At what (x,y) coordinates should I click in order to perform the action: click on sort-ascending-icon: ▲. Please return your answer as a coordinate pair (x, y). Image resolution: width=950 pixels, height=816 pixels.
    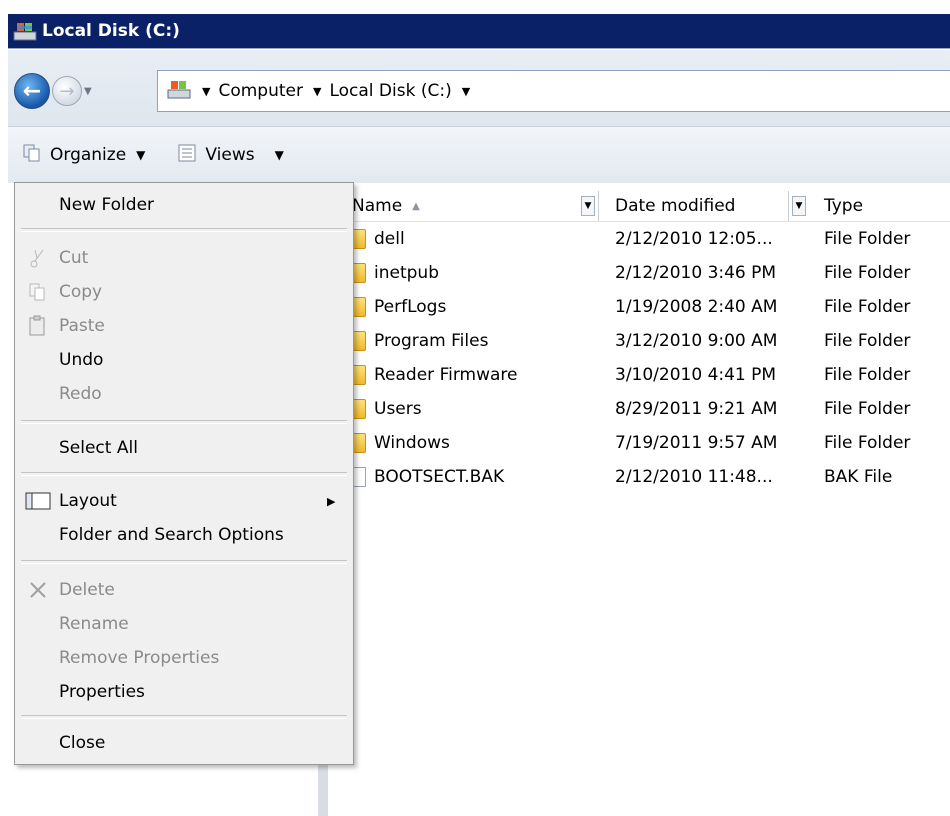
    Looking at the image, I should click on (416, 206).